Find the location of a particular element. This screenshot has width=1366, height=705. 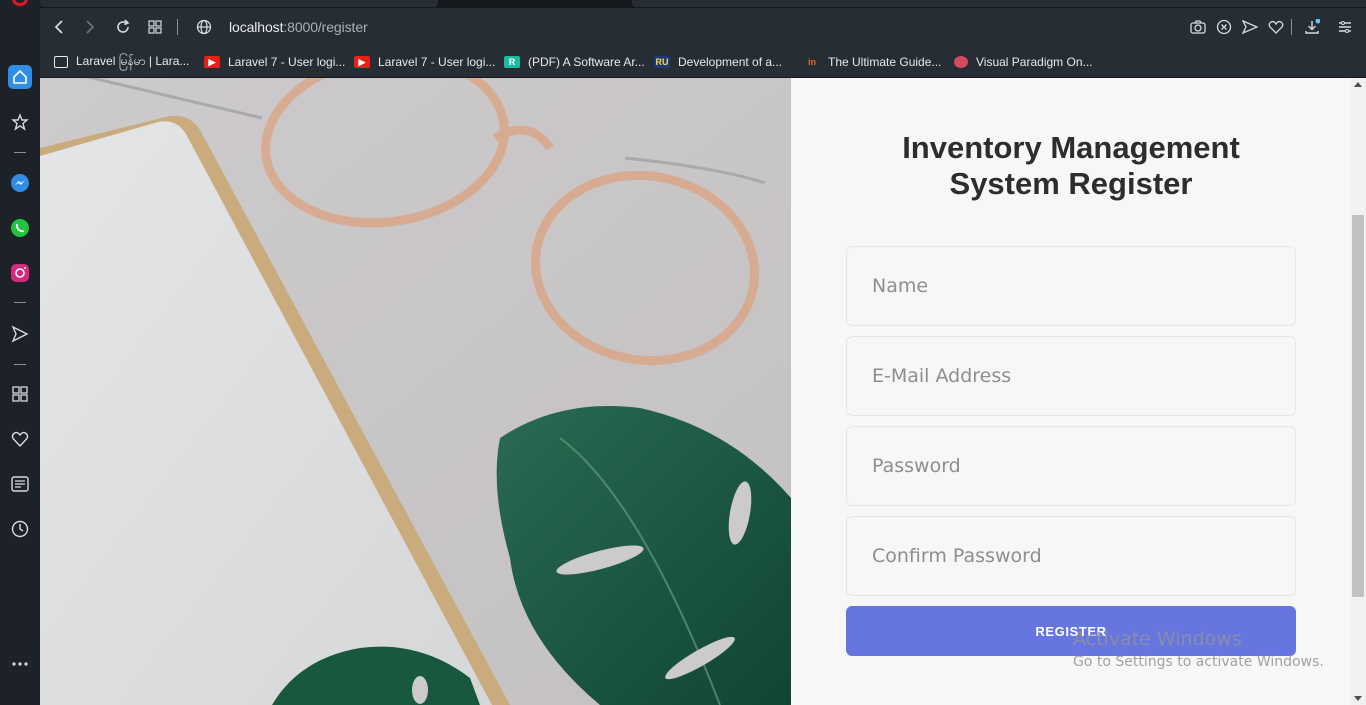

name-field is located at coordinates (1071, 286).